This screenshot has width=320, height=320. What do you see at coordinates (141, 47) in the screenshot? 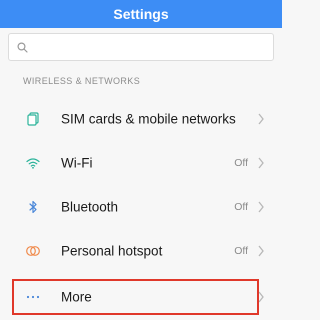
I see `search-input` at bounding box center [141, 47].